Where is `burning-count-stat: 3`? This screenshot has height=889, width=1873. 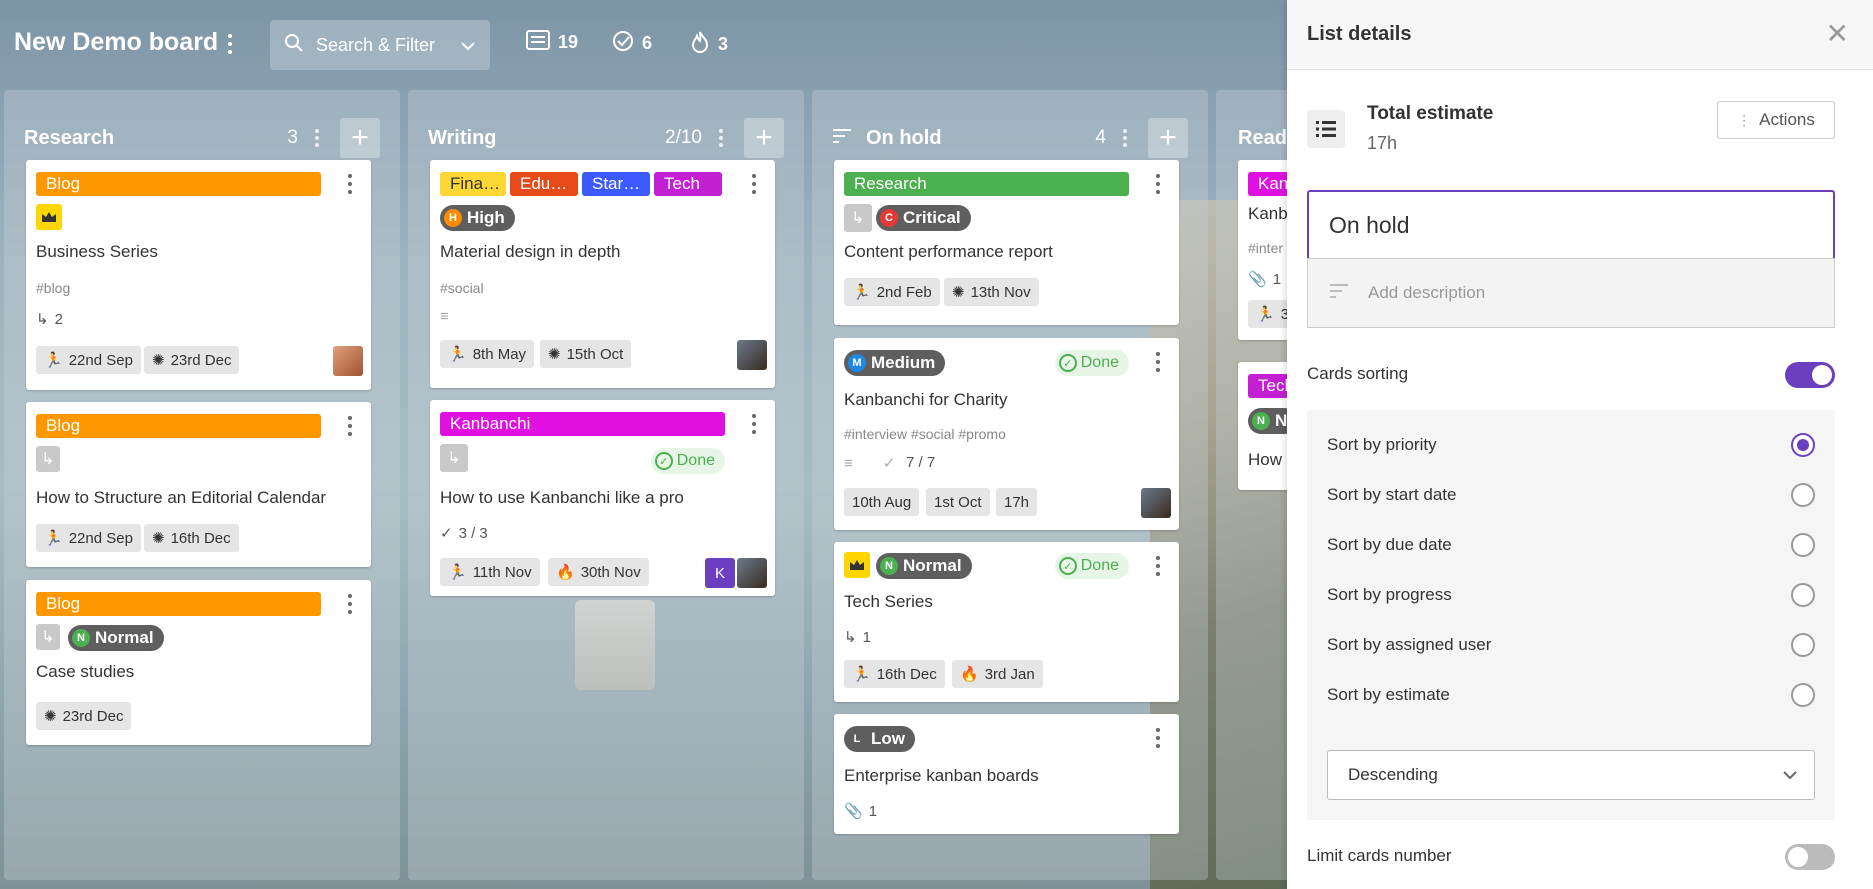
burning-count-stat: 3 is located at coordinates (709, 44).